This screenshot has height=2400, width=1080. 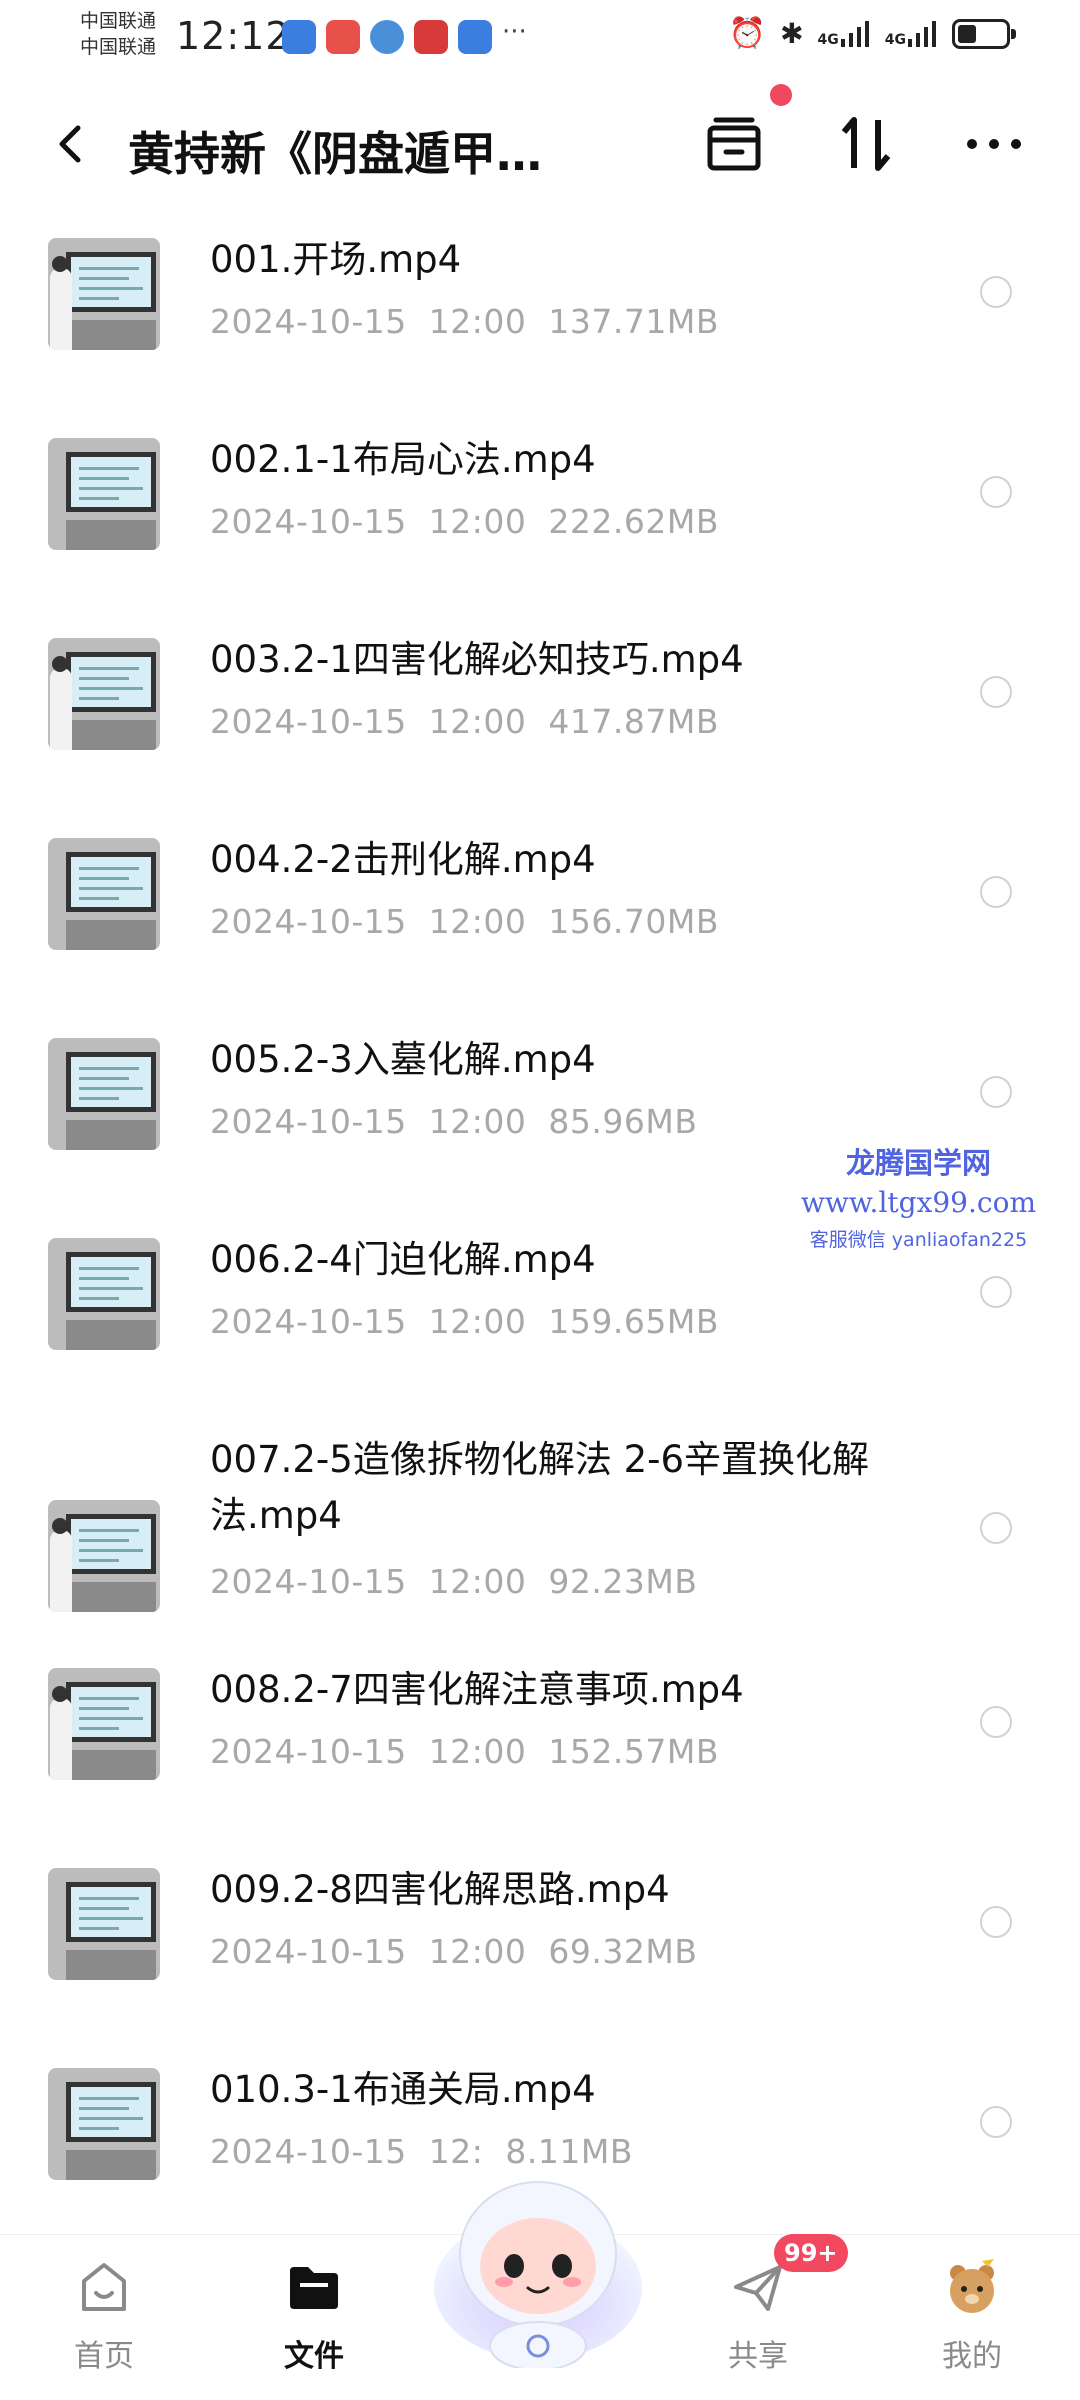 I want to click on file-name: 003.2-1四害化解必知技巧.mp4, so click(x=477, y=659).